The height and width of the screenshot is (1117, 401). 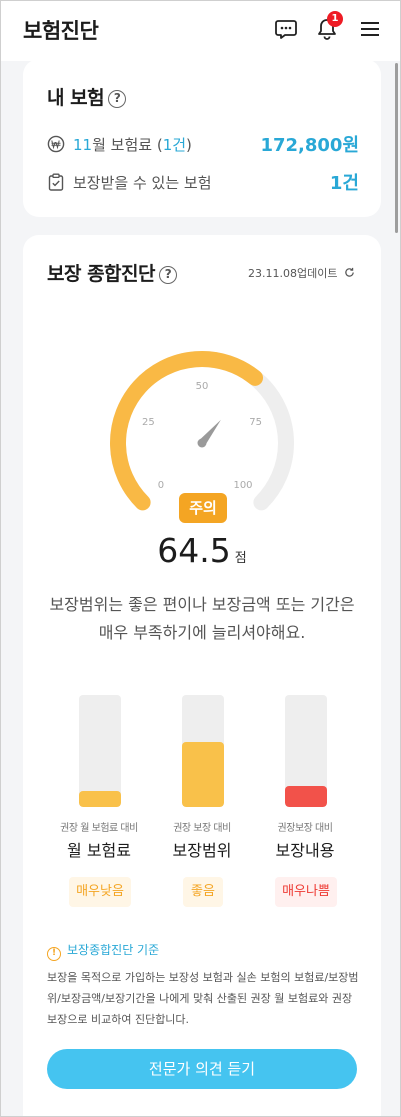 I want to click on update-date-text: 23.11.08업데이트, so click(x=293, y=273).